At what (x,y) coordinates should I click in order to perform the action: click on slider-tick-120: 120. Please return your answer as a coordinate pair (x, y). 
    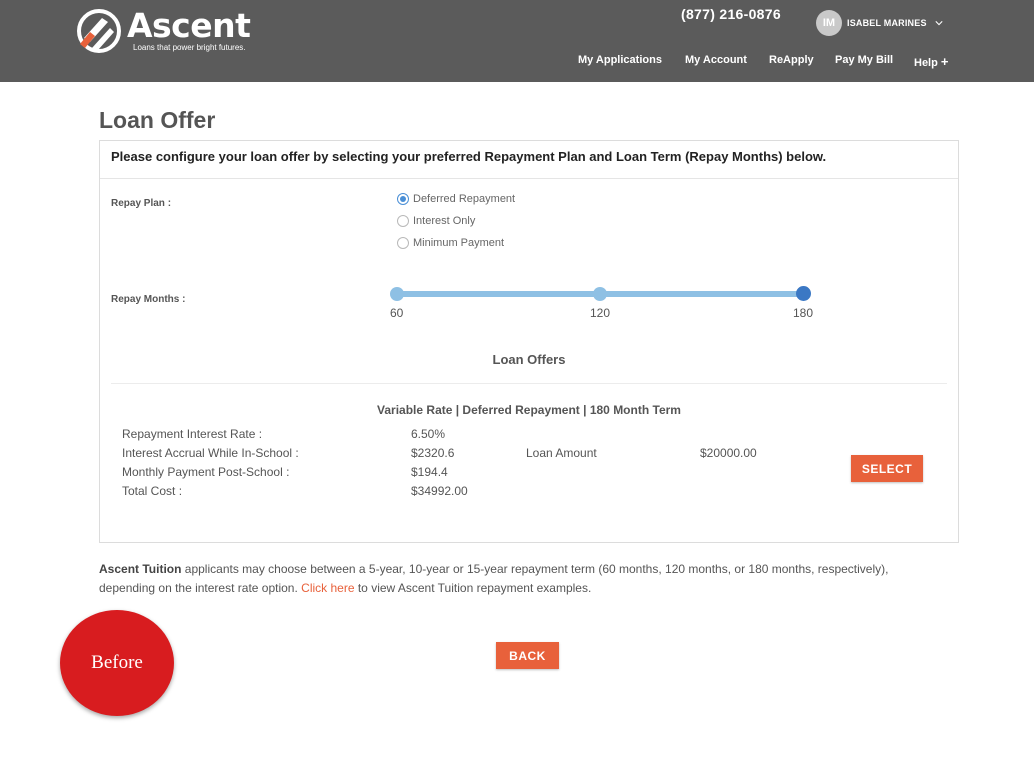
    Looking at the image, I should click on (600, 313).